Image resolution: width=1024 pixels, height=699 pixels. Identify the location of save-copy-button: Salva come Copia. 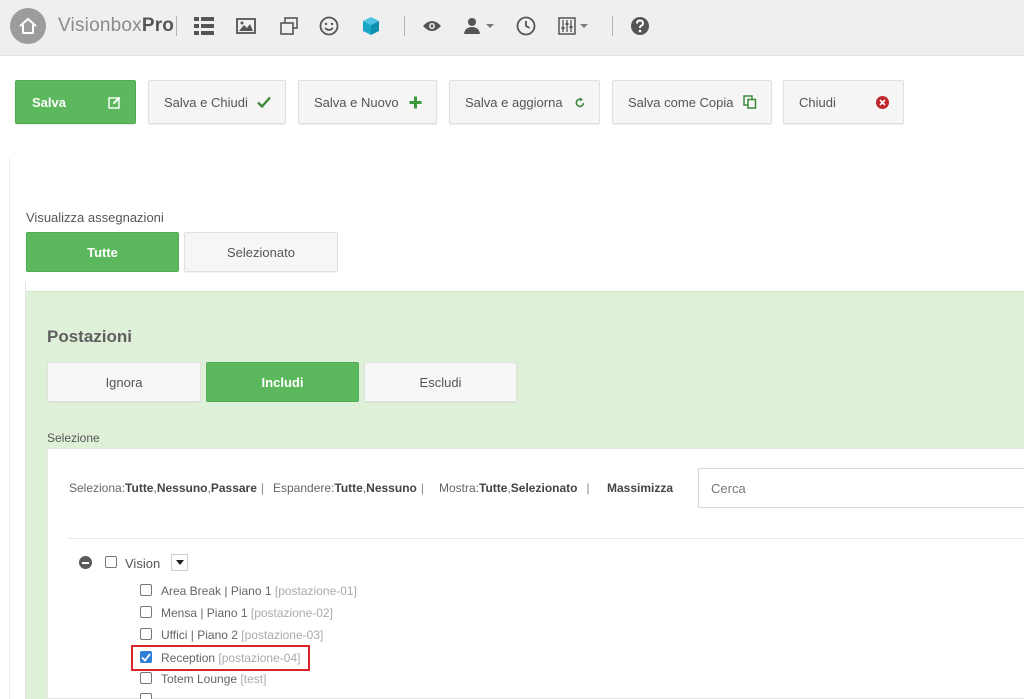
(692, 102).